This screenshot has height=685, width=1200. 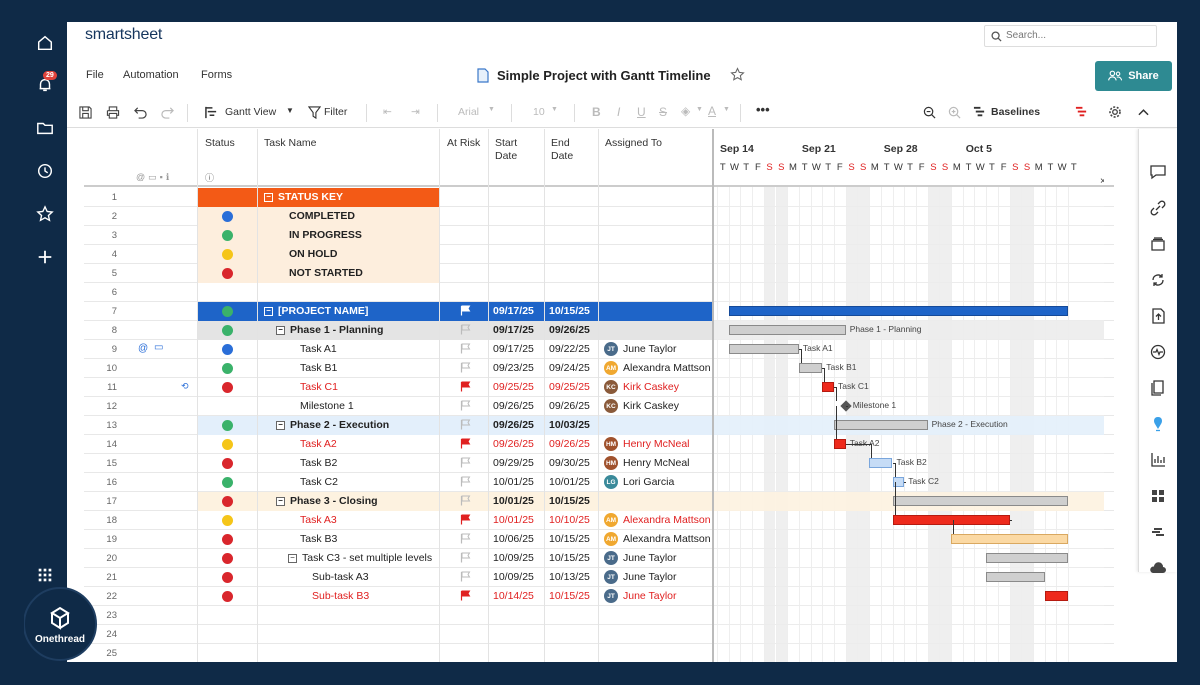 What do you see at coordinates (45, 43) in the screenshot?
I see `home-icon` at bounding box center [45, 43].